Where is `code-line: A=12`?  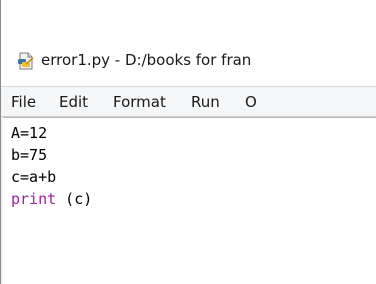
code-line: A=12 is located at coordinates (29, 133).